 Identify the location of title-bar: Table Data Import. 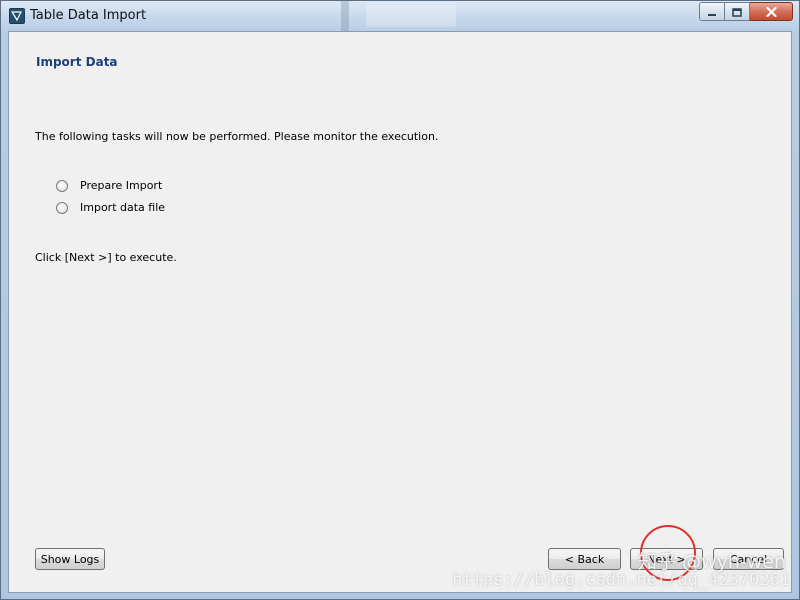
(400, 16).